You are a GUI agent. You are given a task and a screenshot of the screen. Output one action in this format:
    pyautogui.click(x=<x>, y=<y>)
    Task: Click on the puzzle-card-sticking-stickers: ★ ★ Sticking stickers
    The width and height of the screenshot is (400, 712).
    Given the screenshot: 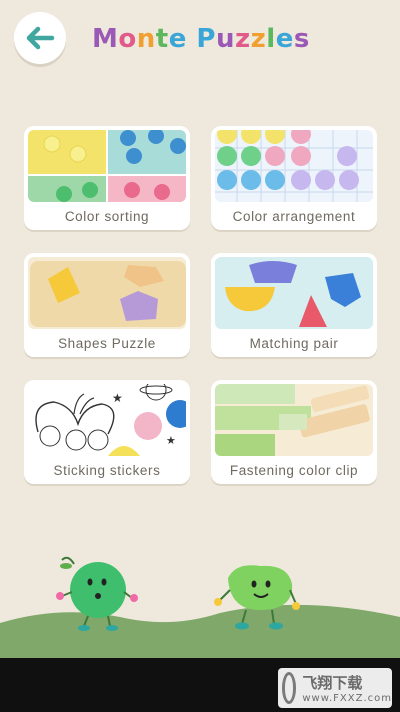 What is the action you would take?
    pyautogui.click(x=107, y=432)
    